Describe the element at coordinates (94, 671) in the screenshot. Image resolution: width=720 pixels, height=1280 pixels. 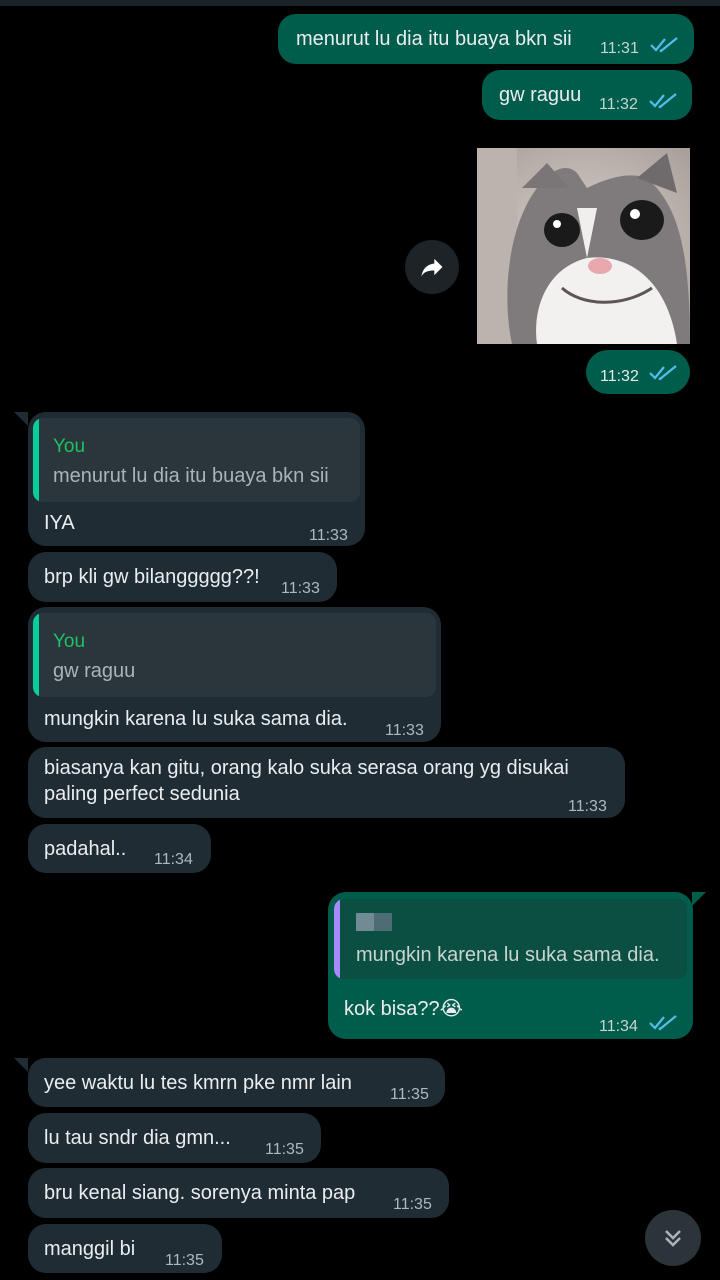
I see `quote-text: gw raguu` at that location.